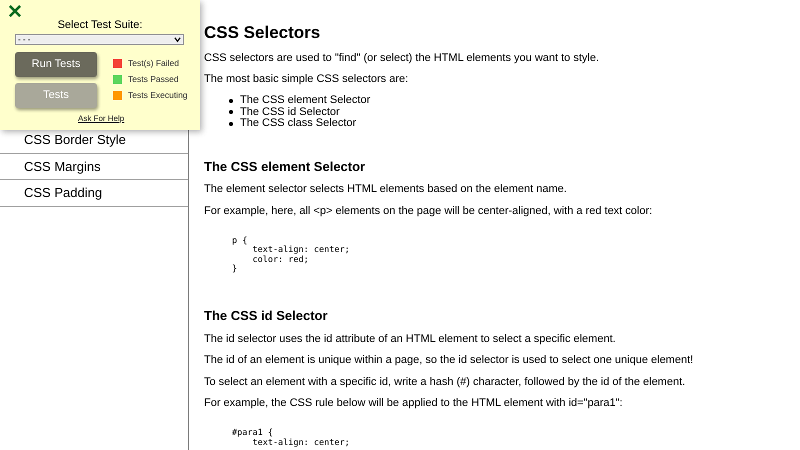 This screenshot has width=800, height=450. Describe the element at coordinates (402, 58) in the screenshot. I see `paragraph: CSS selectors are used to "find" (or select) the HTML elements you want to style.` at that location.